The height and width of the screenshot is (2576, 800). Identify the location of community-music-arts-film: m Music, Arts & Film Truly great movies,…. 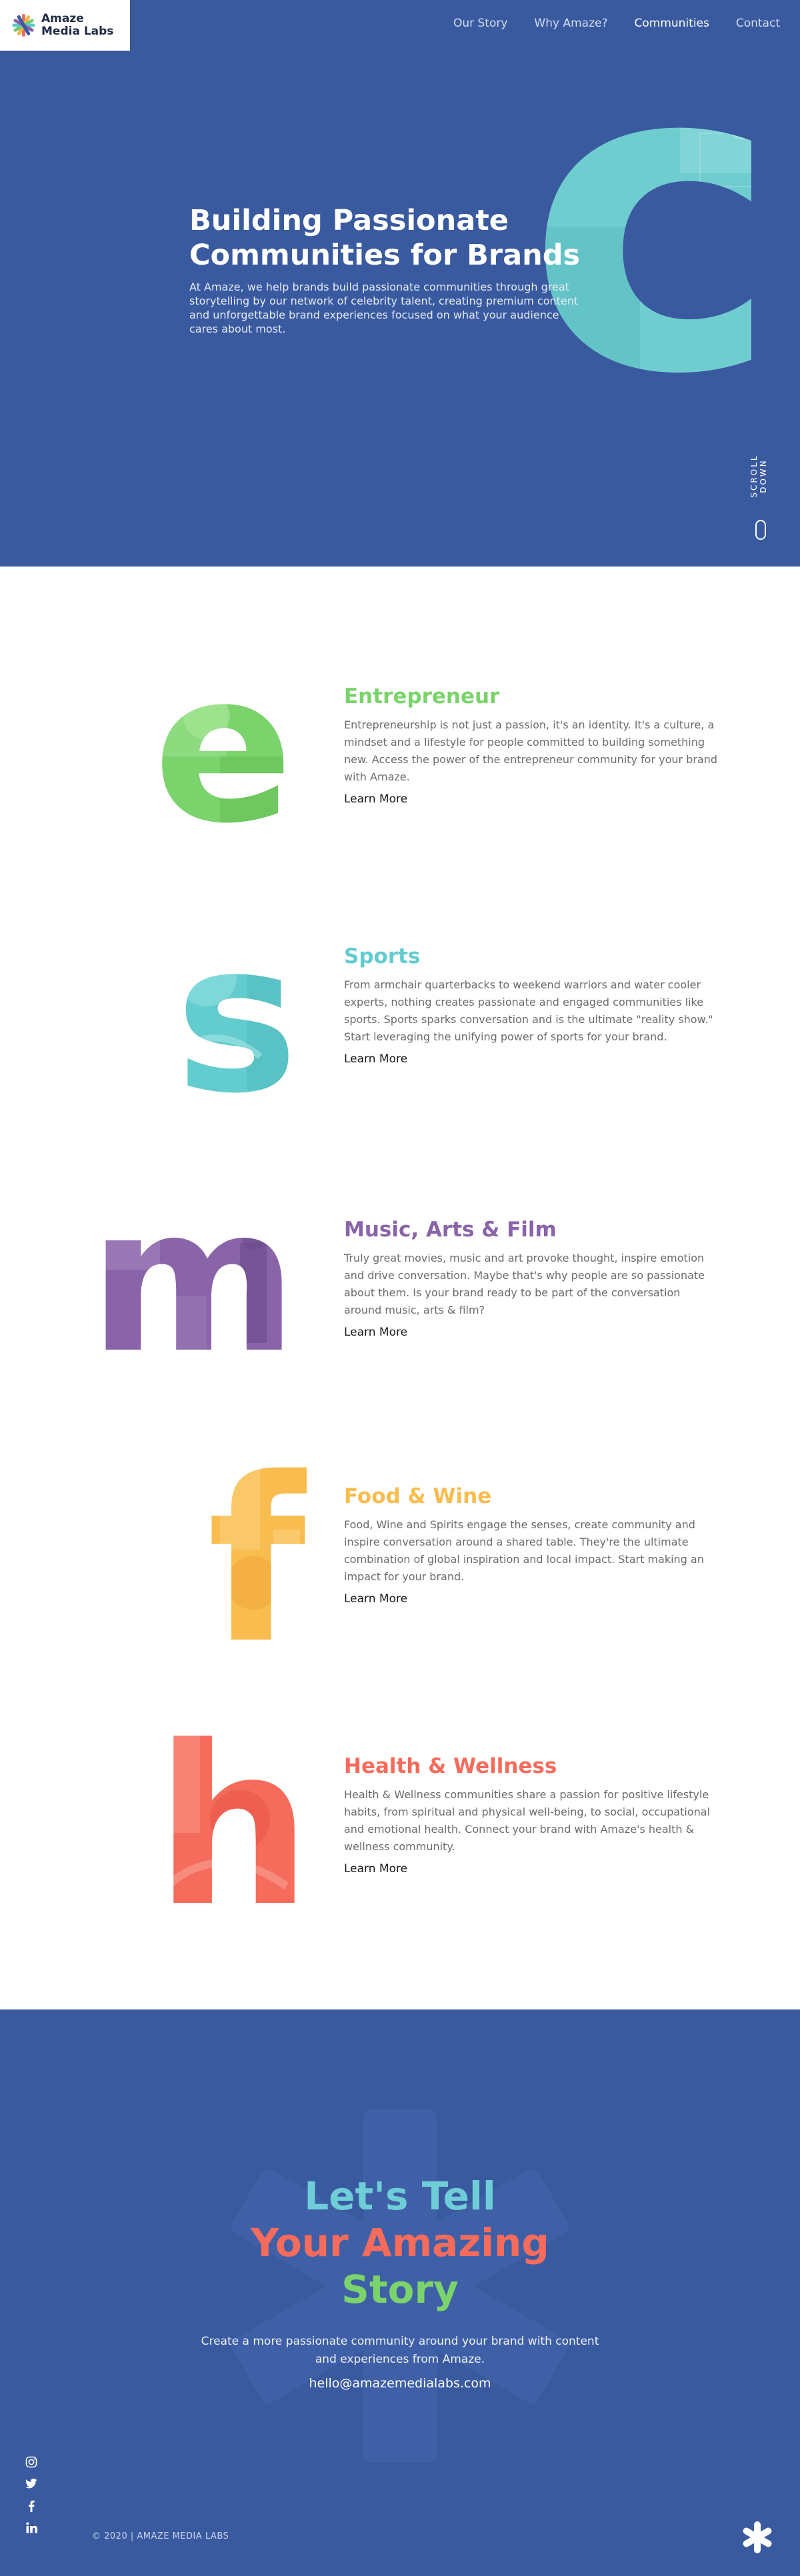
(400, 1303).